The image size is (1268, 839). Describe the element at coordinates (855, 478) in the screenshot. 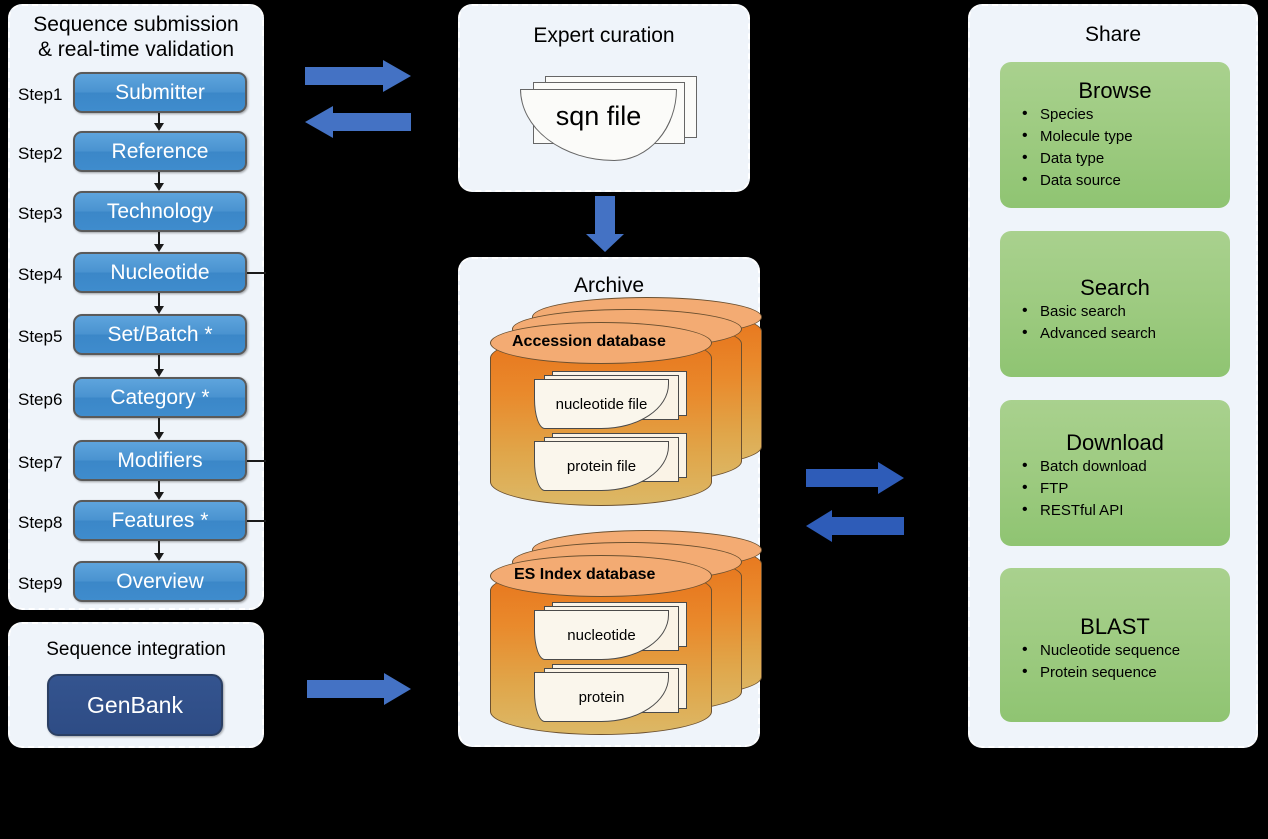

I see `arrow-archive-to-share` at that location.